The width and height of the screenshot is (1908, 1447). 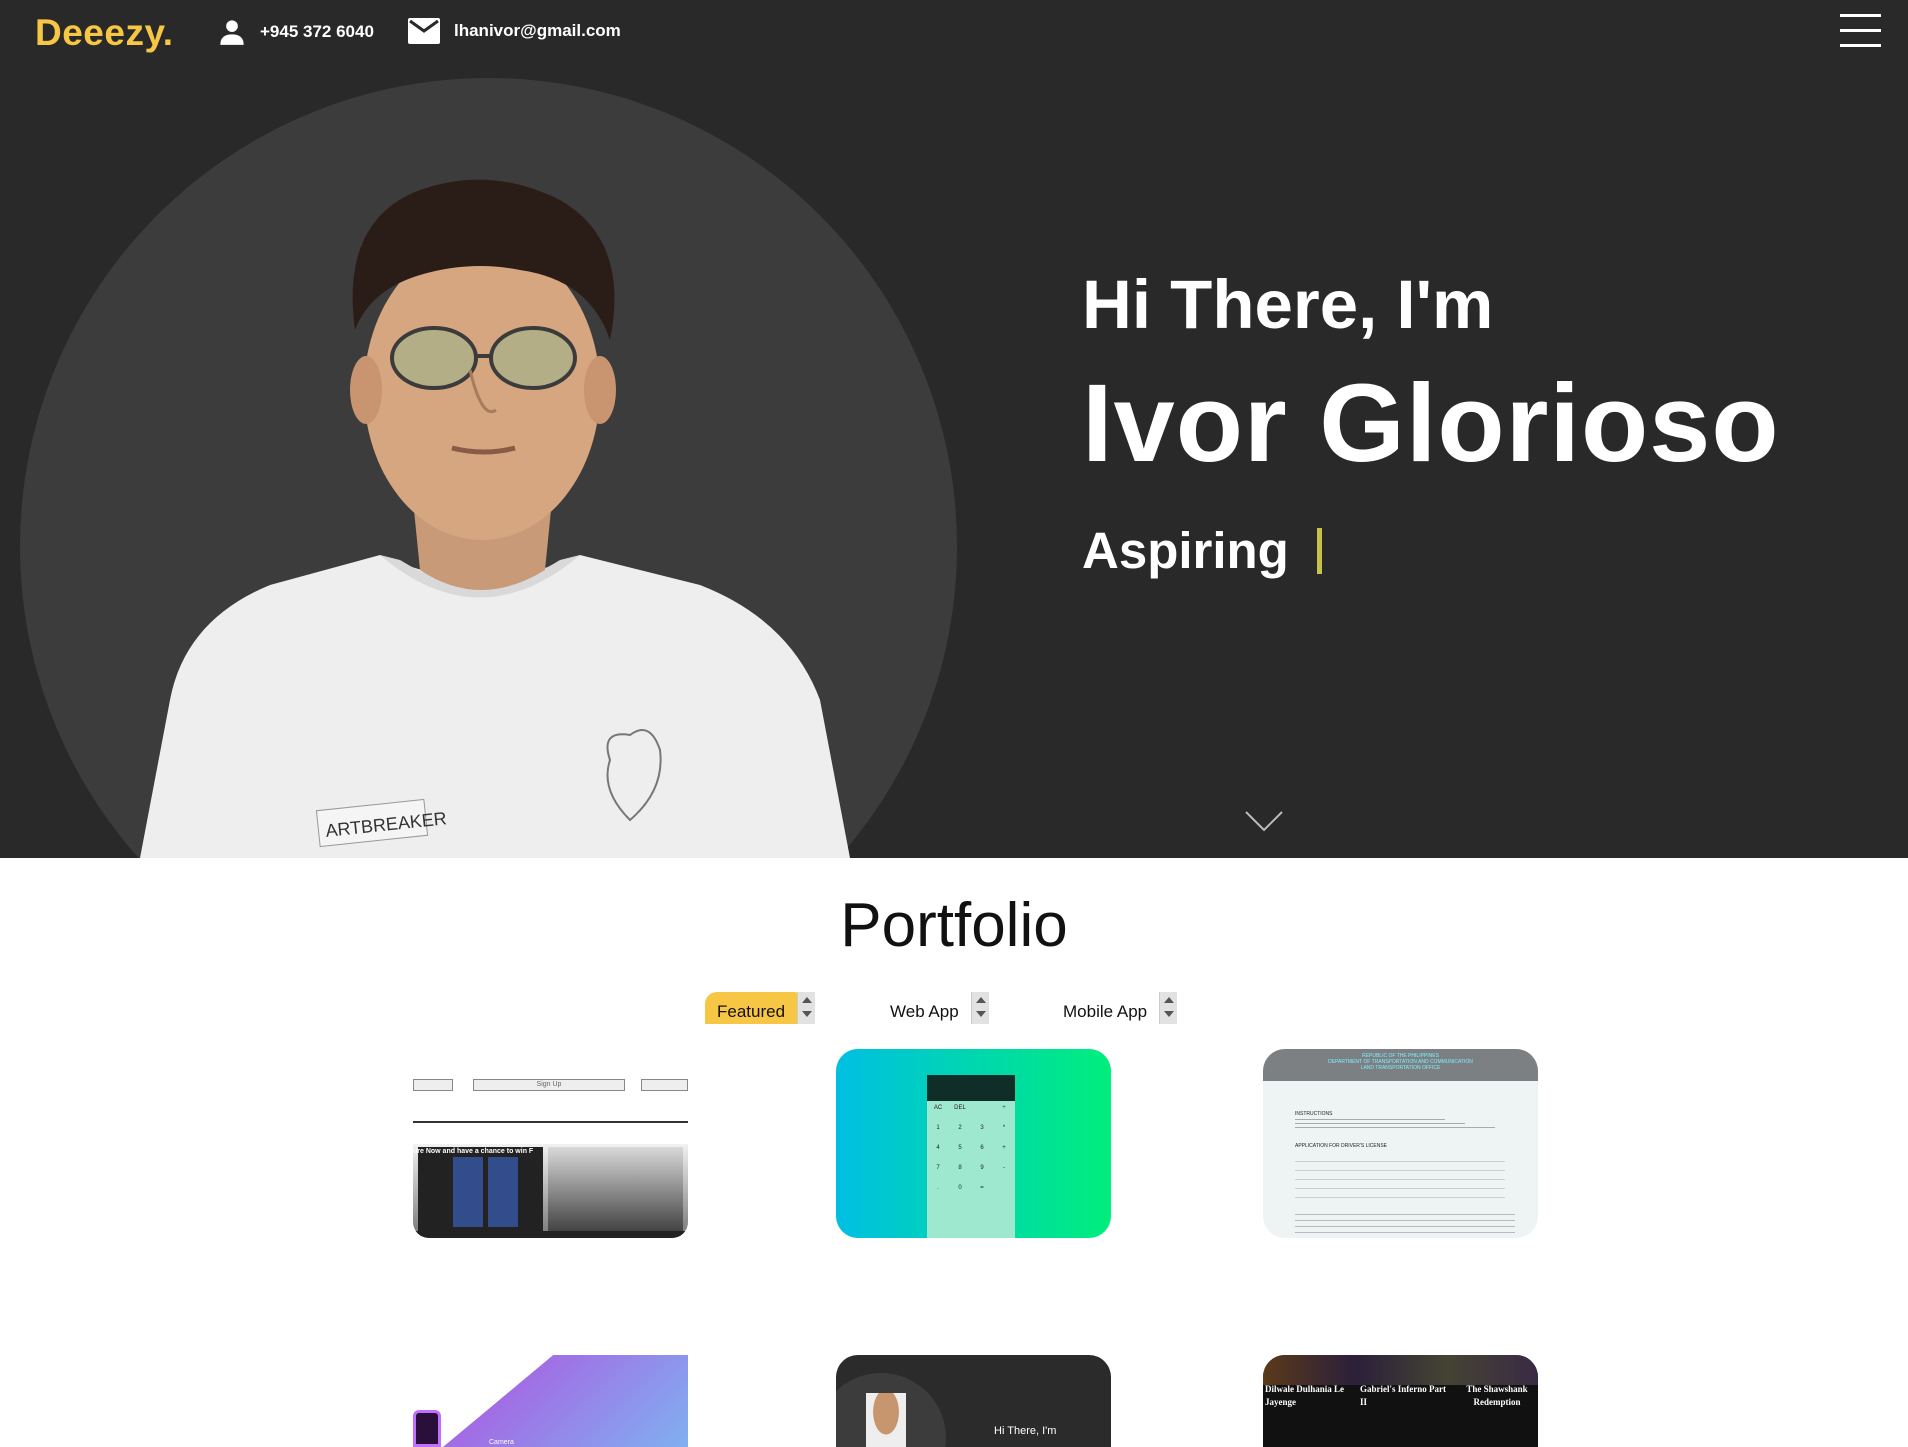 I want to click on filter-label: Mobile App, so click(x=1105, y=1011).